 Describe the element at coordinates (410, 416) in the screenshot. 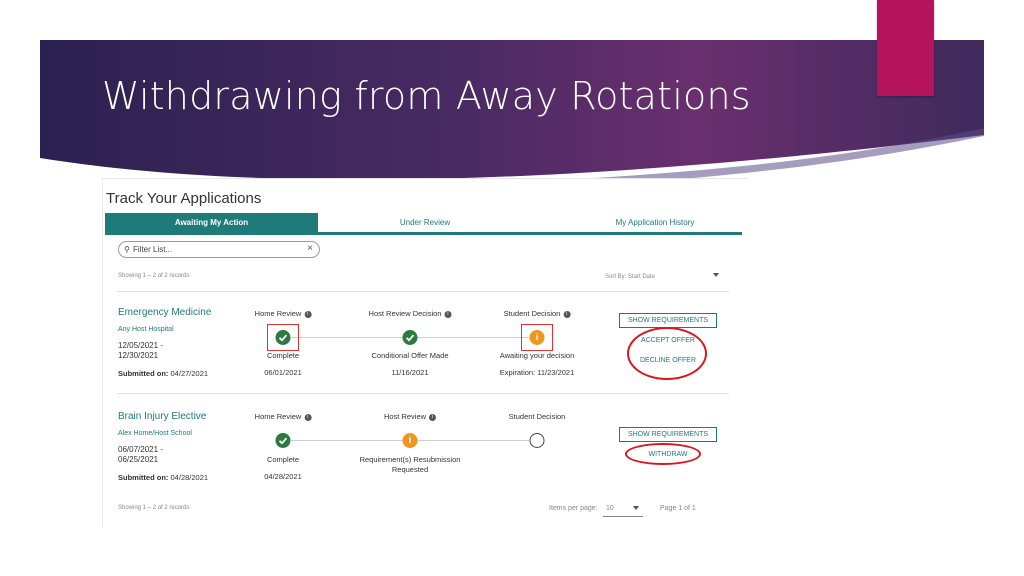

I see `step-label: Host Review i` at that location.